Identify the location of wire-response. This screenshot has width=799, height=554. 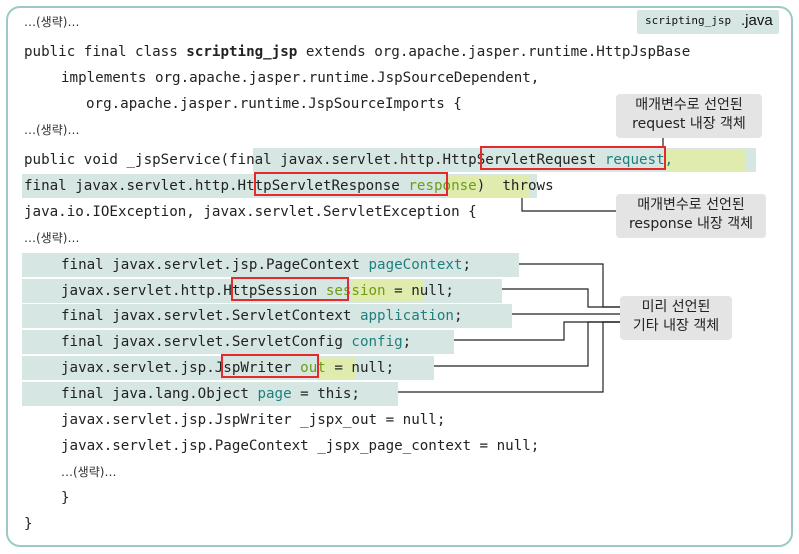
(568, 205).